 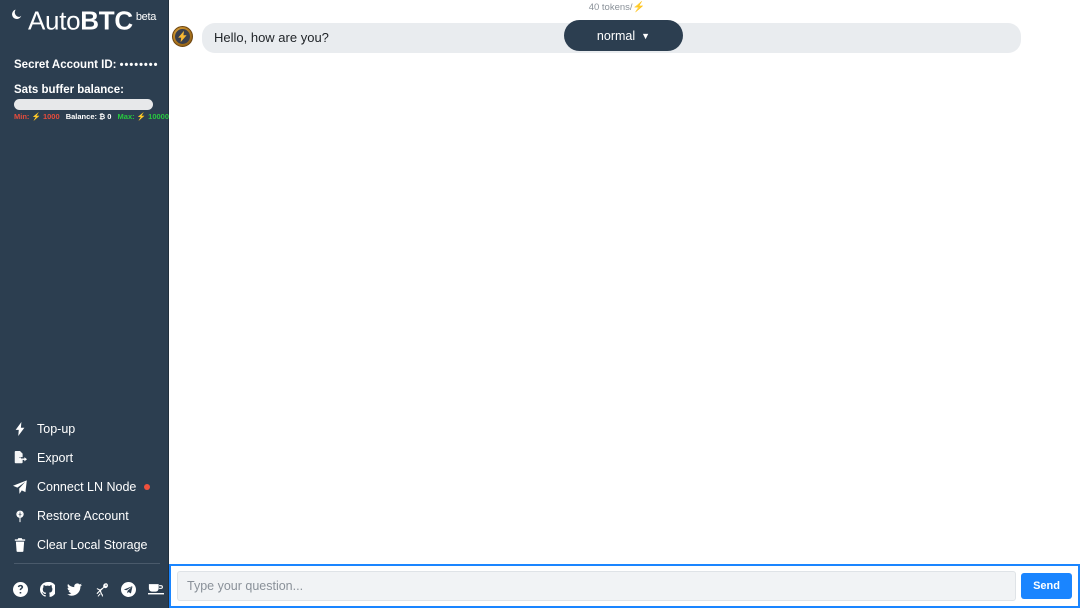 I want to click on sidebar-item-label: Top-up, so click(x=56, y=428).